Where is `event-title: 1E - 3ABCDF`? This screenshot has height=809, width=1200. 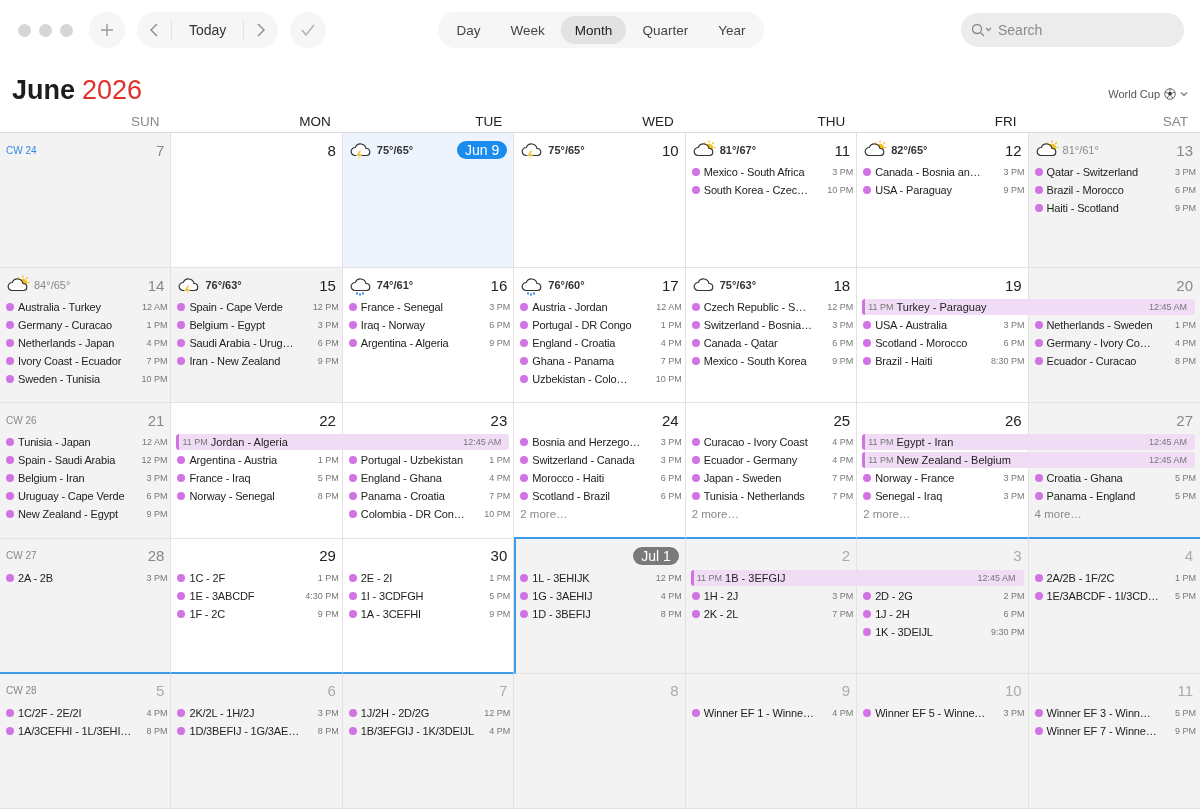 event-title: 1E - 3ABCDF is located at coordinates (245, 595).